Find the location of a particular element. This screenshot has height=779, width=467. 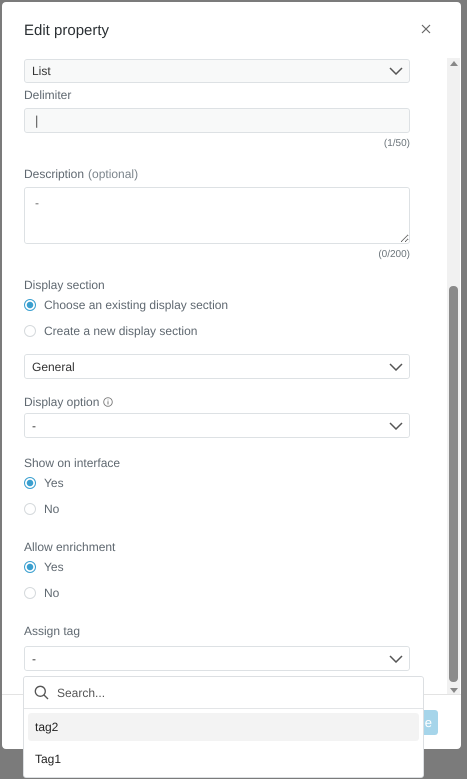

info-icon is located at coordinates (108, 402).